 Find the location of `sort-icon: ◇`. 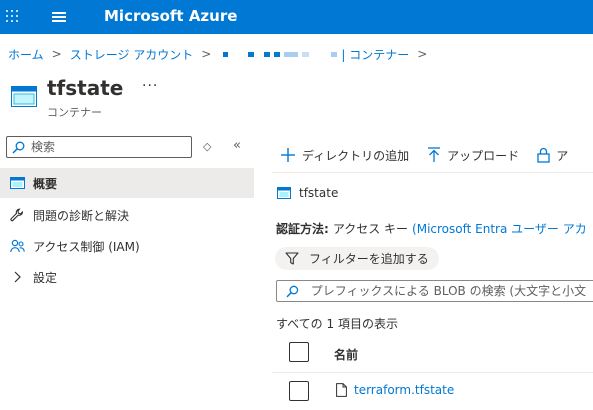

sort-icon: ◇ is located at coordinates (207, 146).